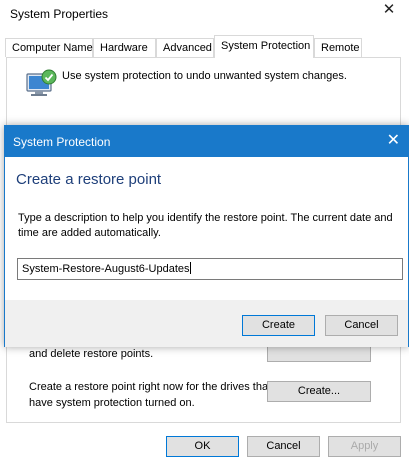  What do you see at coordinates (206, 141) in the screenshot?
I see `dialog-titlebar: System Protection ✕` at bounding box center [206, 141].